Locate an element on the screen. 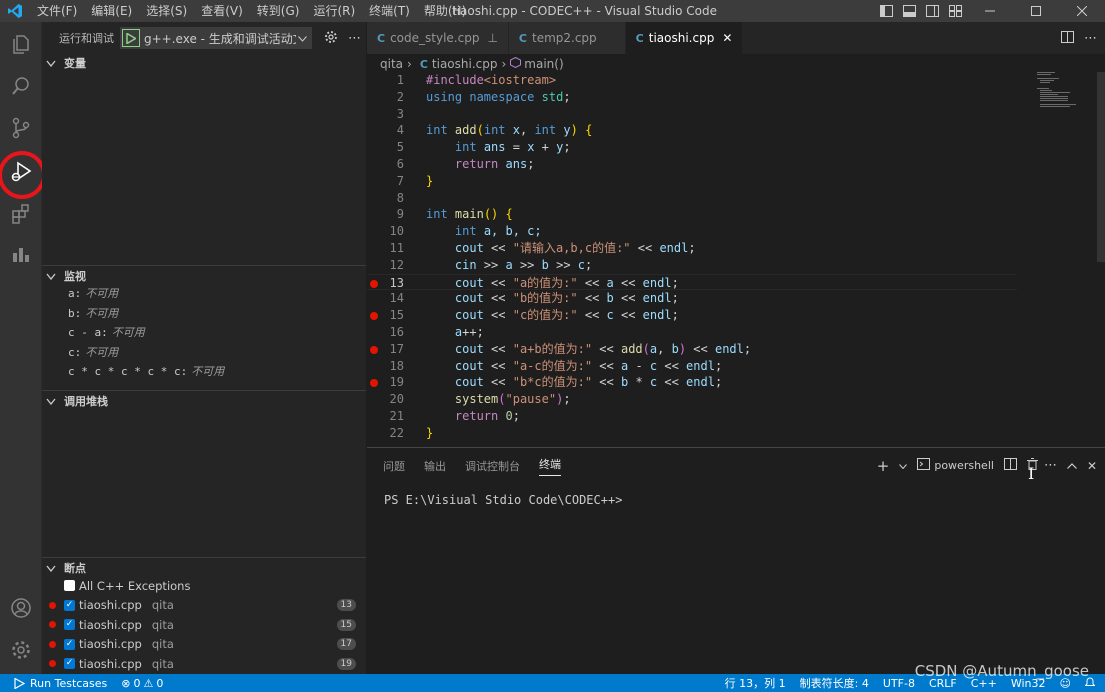 The image size is (1105, 692). tab-debug-console: 调试控制台 is located at coordinates (492, 466).